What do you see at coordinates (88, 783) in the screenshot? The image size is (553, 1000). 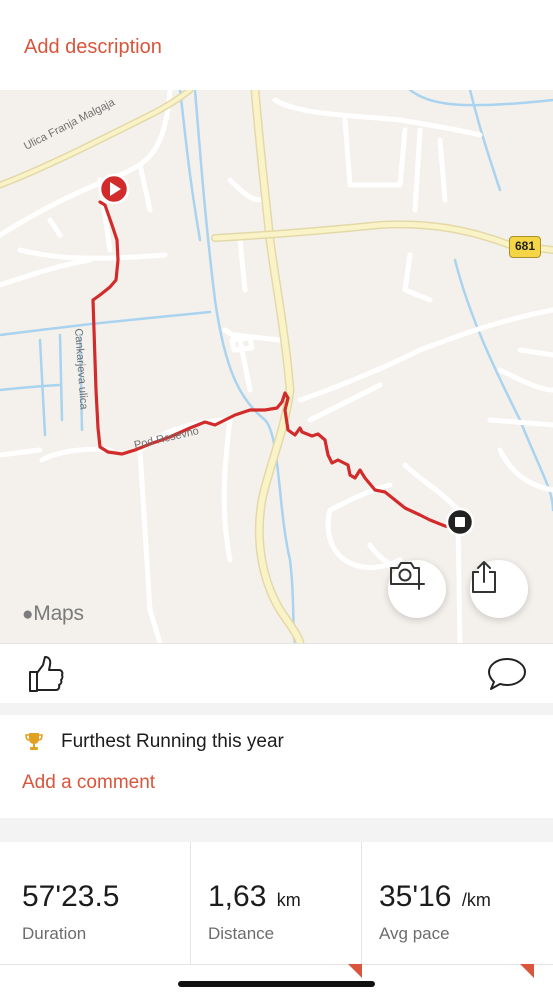 I see `add-comment-link: Add a comment` at bounding box center [88, 783].